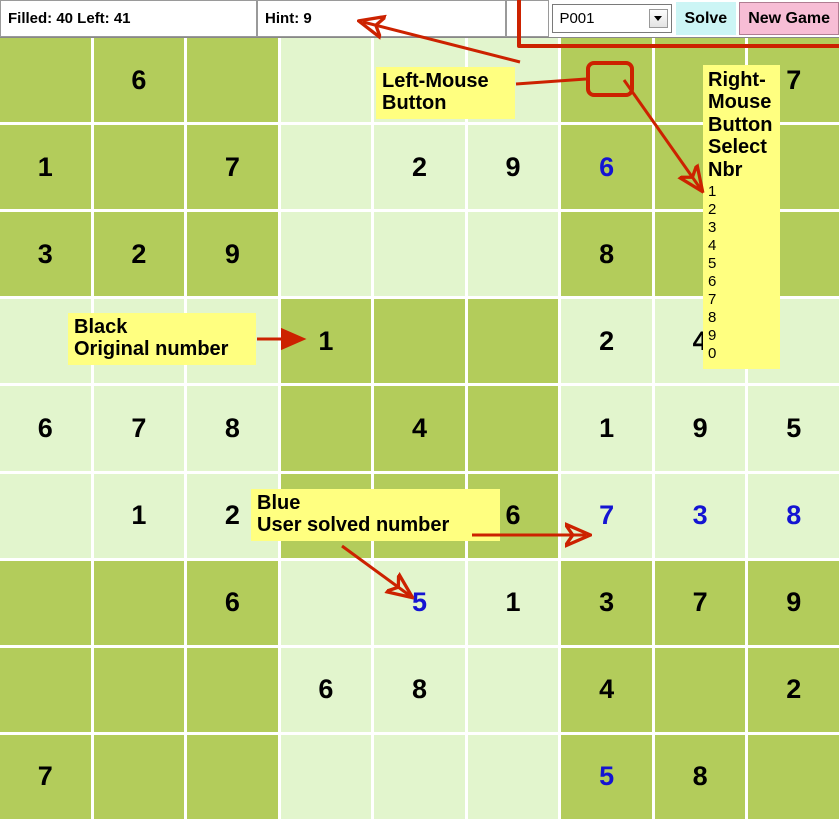 Image resolution: width=839 pixels, height=819 pixels. Describe the element at coordinates (101, 327) in the screenshot. I see `callout-black-line1: Black` at that location.